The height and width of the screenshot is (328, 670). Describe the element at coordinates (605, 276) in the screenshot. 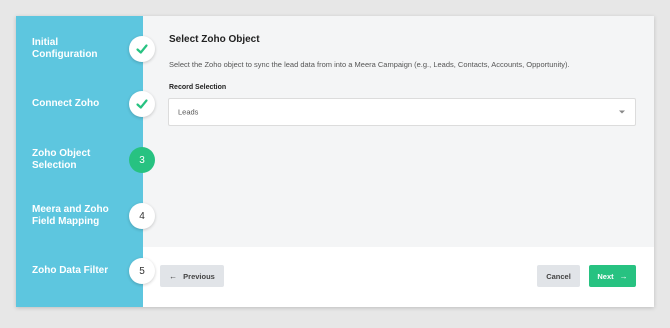

I see `next-button-label: Next` at that location.